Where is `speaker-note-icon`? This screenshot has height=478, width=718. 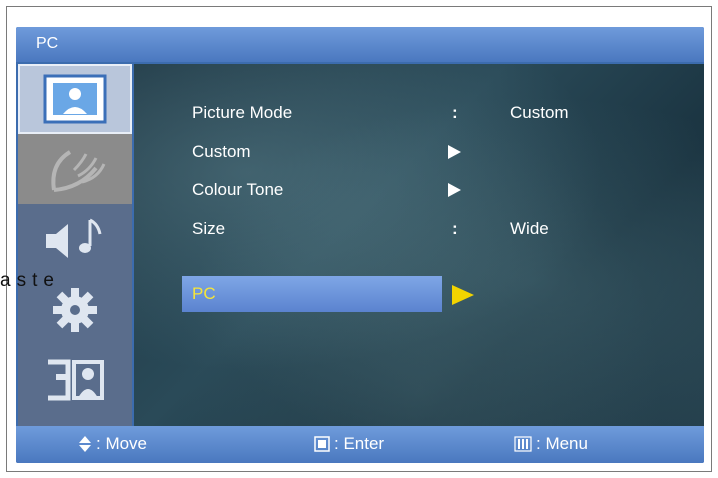
speaker-note-icon is located at coordinates (74, 238).